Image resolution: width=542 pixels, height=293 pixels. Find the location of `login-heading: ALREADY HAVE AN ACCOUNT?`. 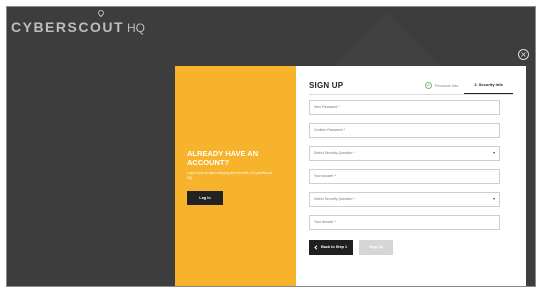

login-heading: ALREADY HAVE AN ACCOUNT? is located at coordinates (223, 158).